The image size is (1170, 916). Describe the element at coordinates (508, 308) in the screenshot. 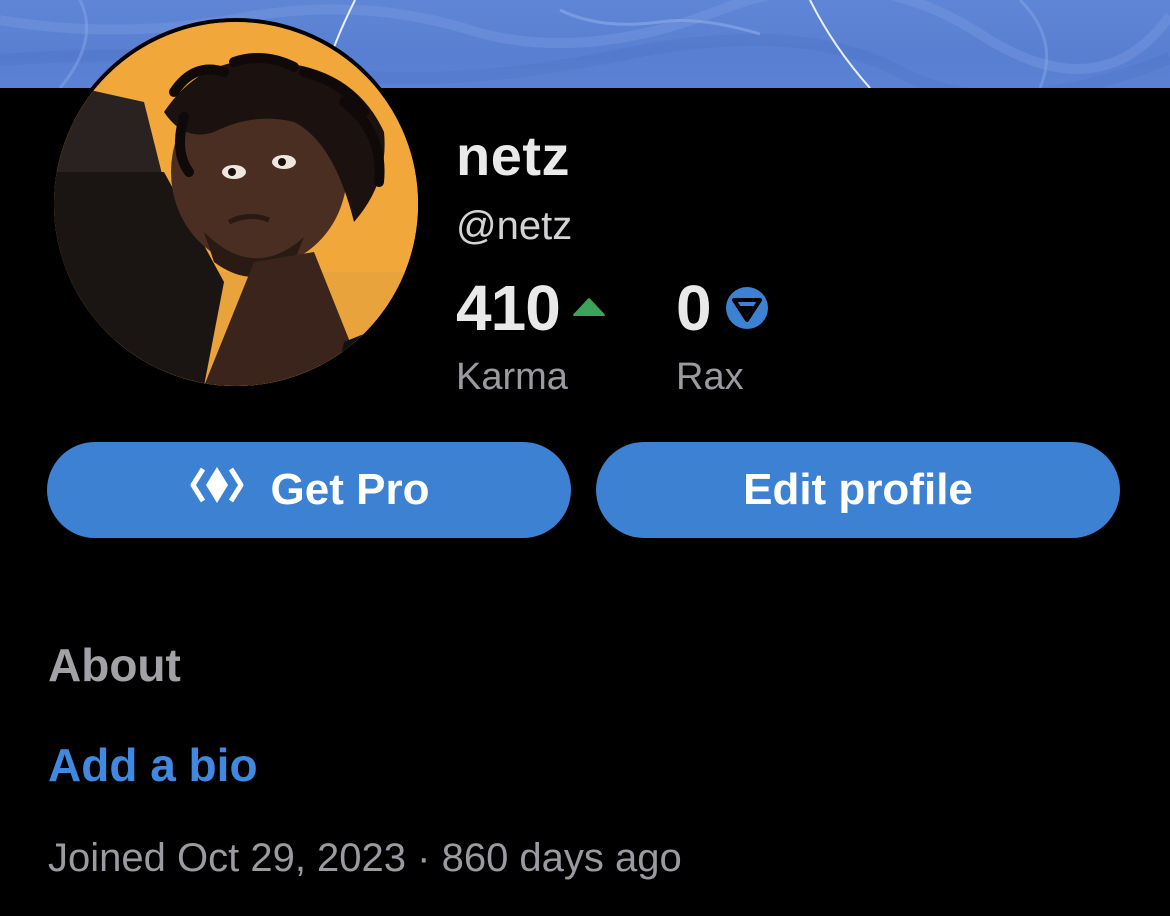

I see `karma-value: 410` at that location.